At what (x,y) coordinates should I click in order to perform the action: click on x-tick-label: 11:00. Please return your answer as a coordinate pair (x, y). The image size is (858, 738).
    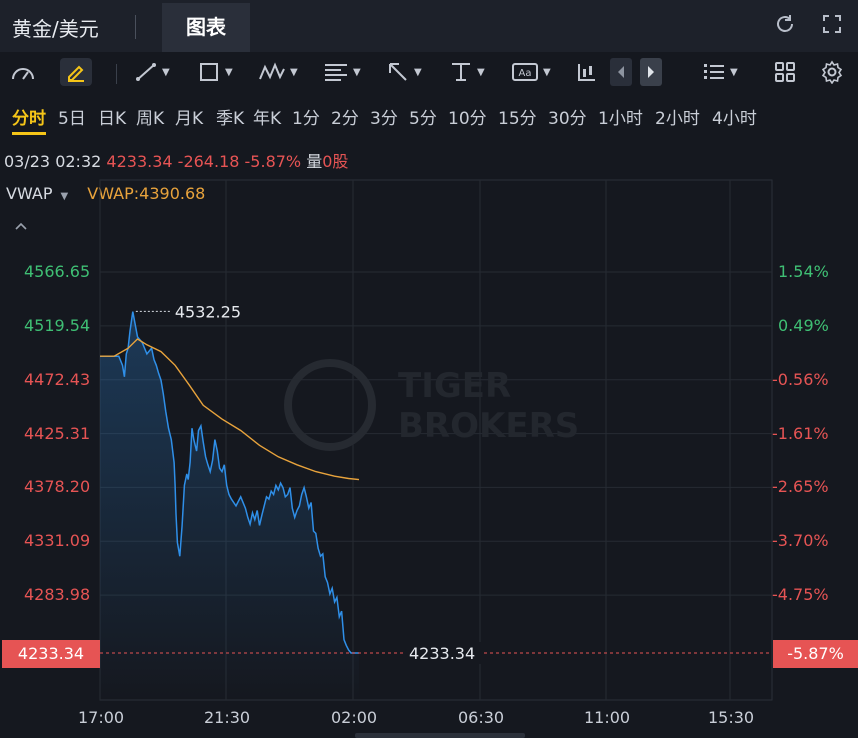
    Looking at the image, I should click on (607, 717).